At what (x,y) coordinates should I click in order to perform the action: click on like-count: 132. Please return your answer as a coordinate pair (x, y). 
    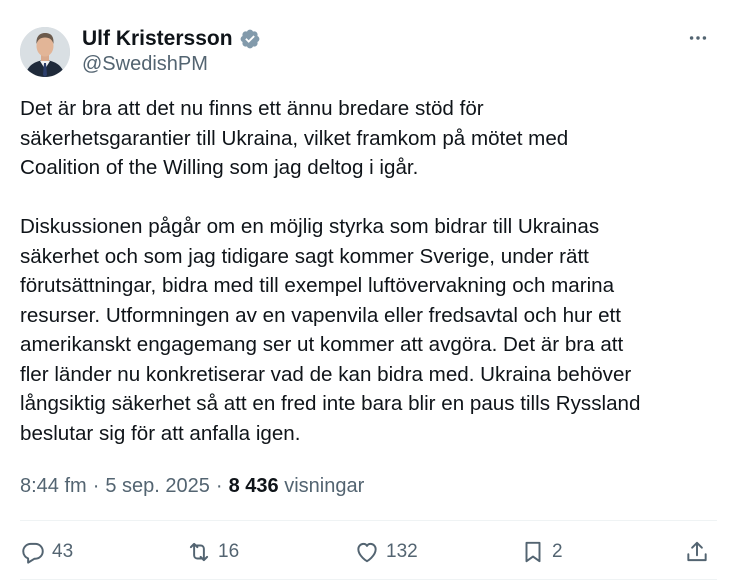
    Looking at the image, I should click on (402, 551).